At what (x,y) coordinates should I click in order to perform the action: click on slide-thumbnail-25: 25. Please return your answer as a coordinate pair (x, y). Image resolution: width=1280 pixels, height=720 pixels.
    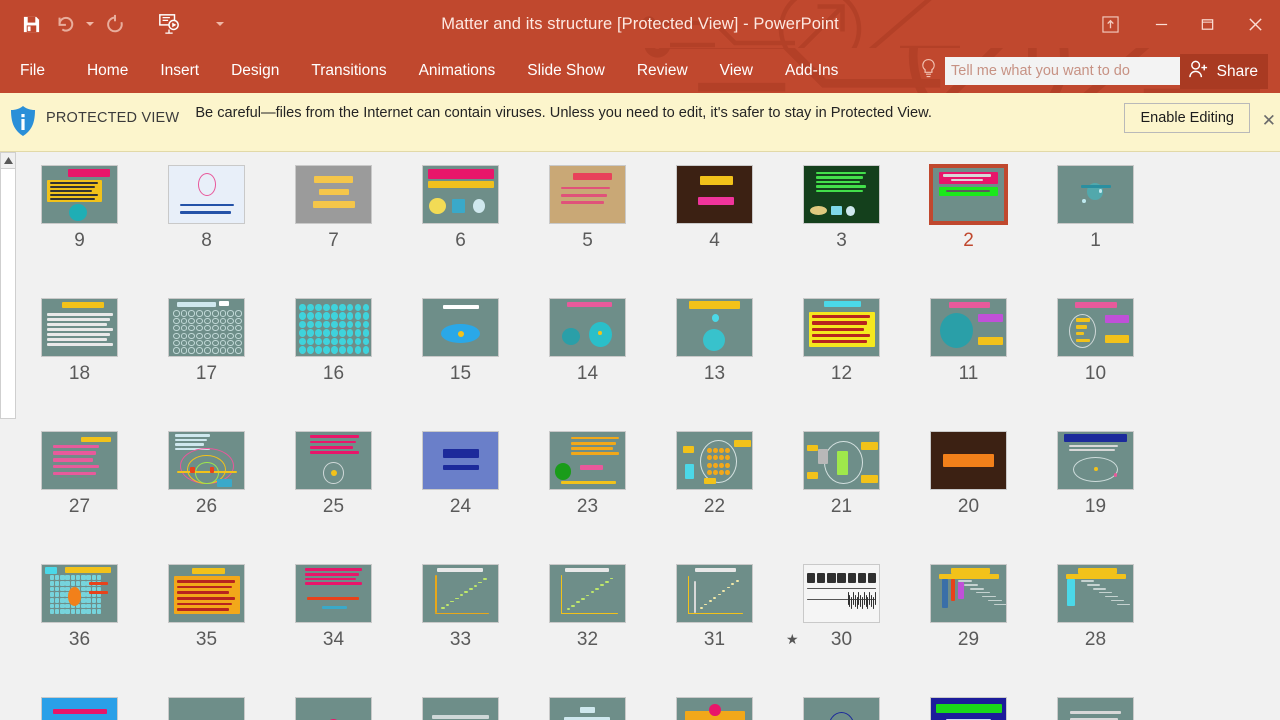
    Looking at the image, I should click on (333, 497).